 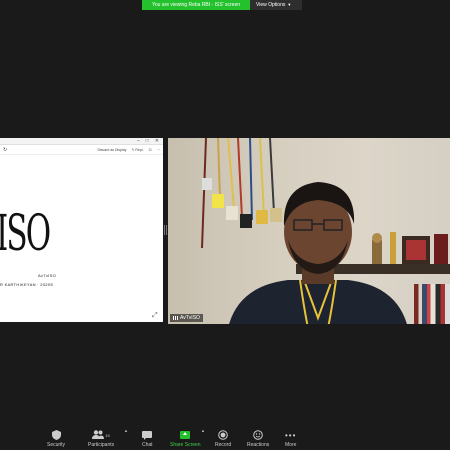 What do you see at coordinates (318, 253) in the screenshot?
I see `participant-person-image` at bounding box center [318, 253].